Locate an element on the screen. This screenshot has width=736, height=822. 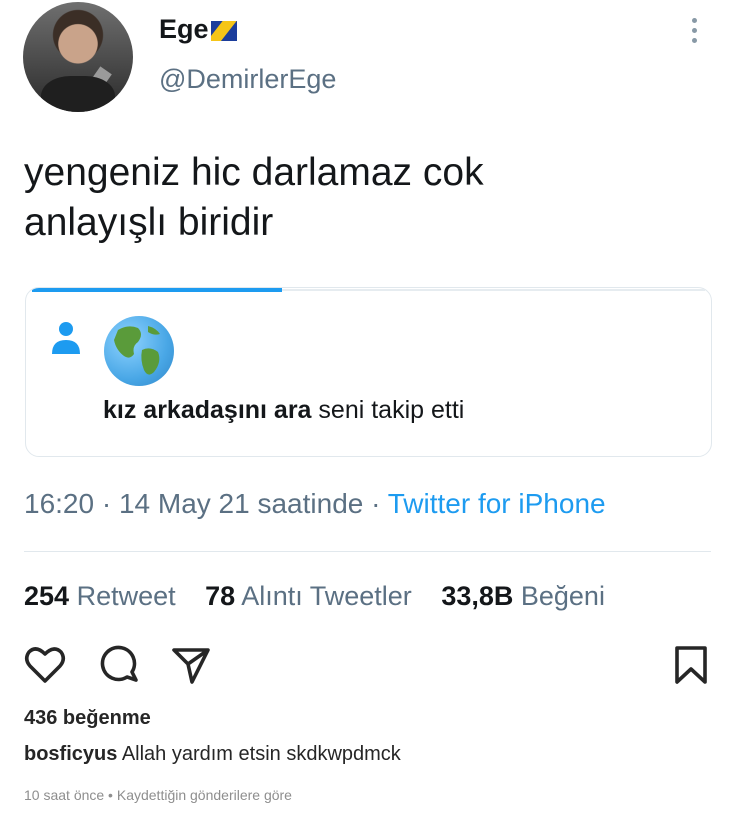
flag-icon is located at coordinates (223, 31).